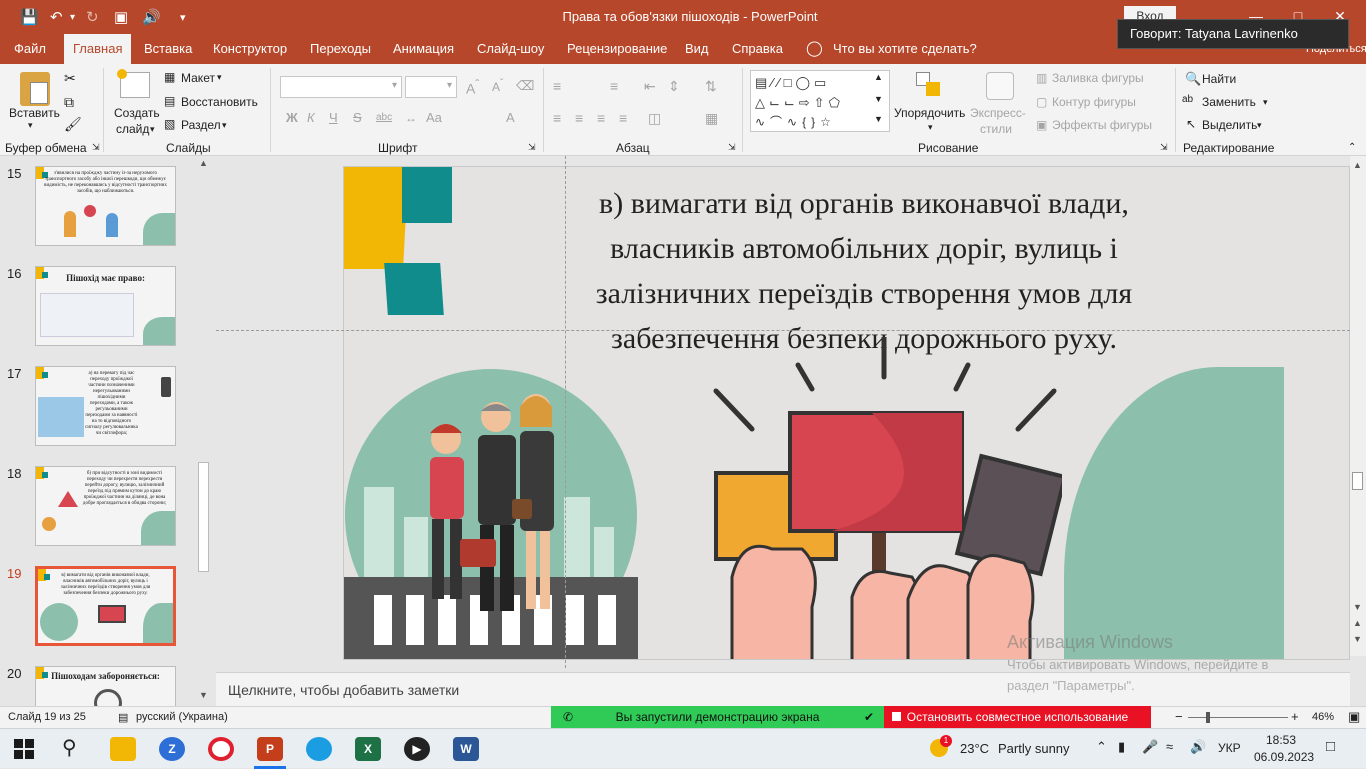  Describe the element at coordinates (1358, 406) in the screenshot. I see `editor-scrollbar: ▲ ▼ ▲ ▼` at that location.